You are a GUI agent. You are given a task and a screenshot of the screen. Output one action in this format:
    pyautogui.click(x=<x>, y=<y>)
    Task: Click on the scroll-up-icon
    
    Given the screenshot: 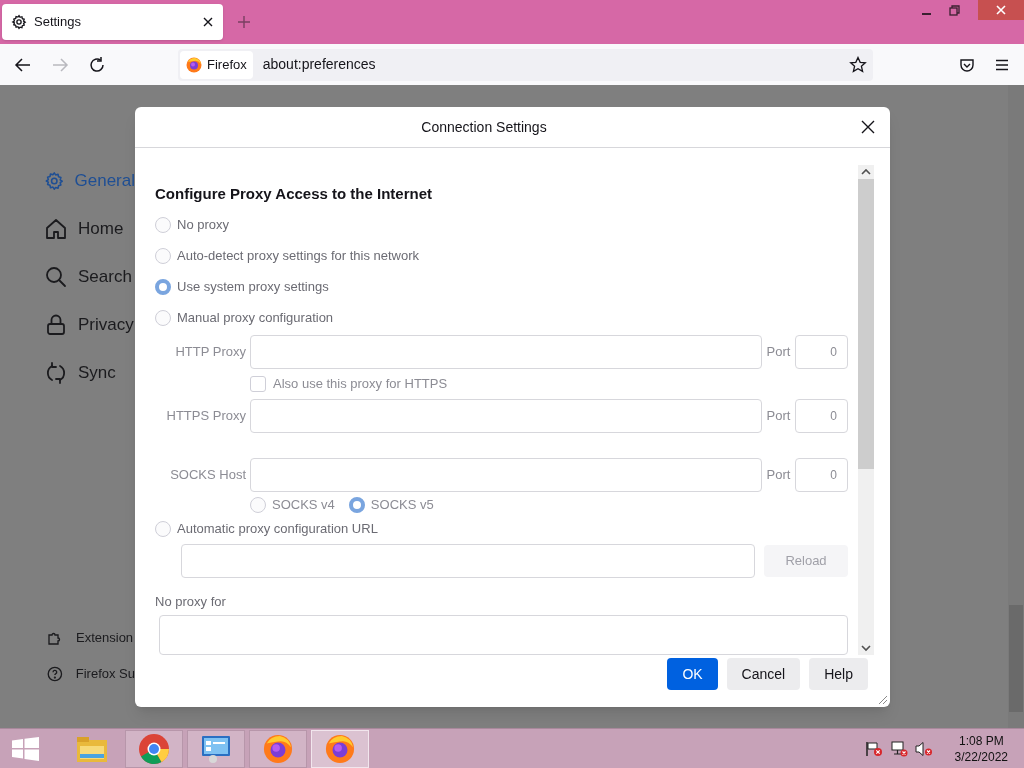 What is the action you would take?
    pyautogui.click(x=866, y=172)
    